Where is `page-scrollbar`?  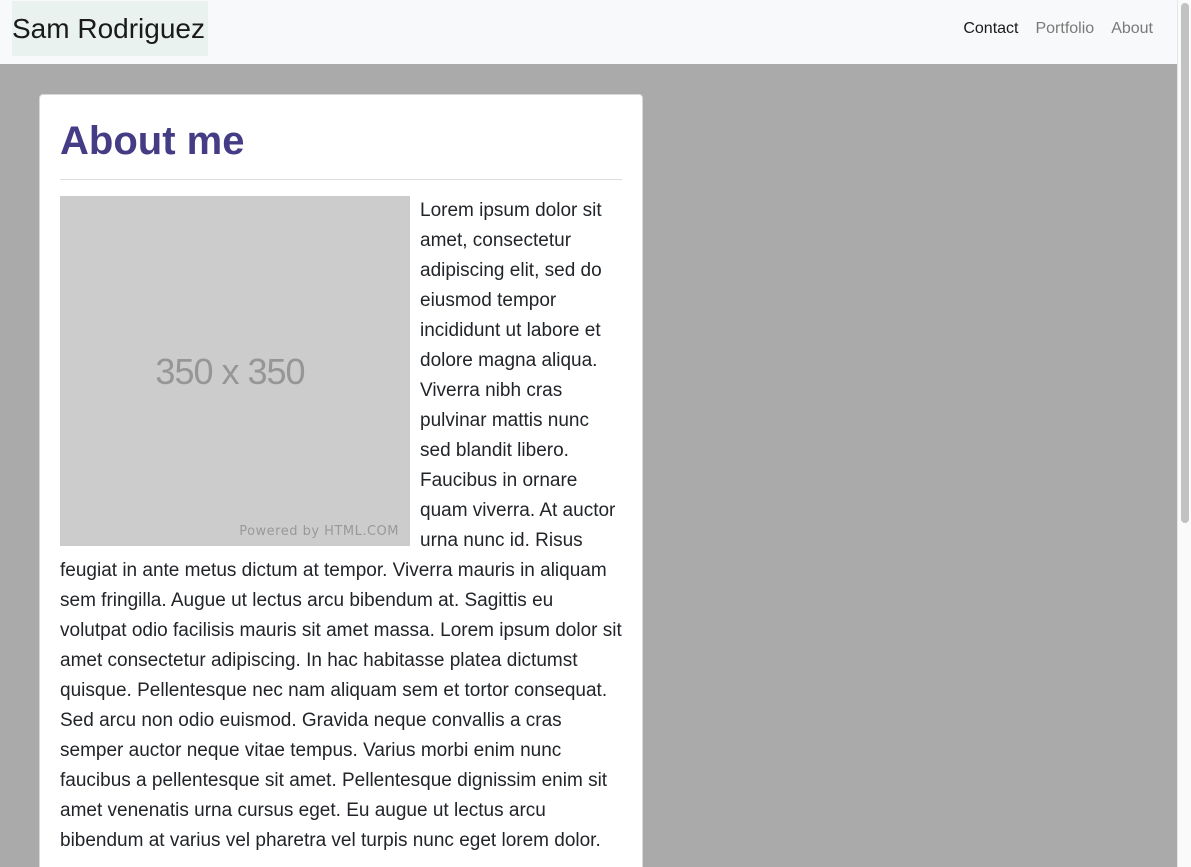 page-scrollbar is located at coordinates (1184, 433).